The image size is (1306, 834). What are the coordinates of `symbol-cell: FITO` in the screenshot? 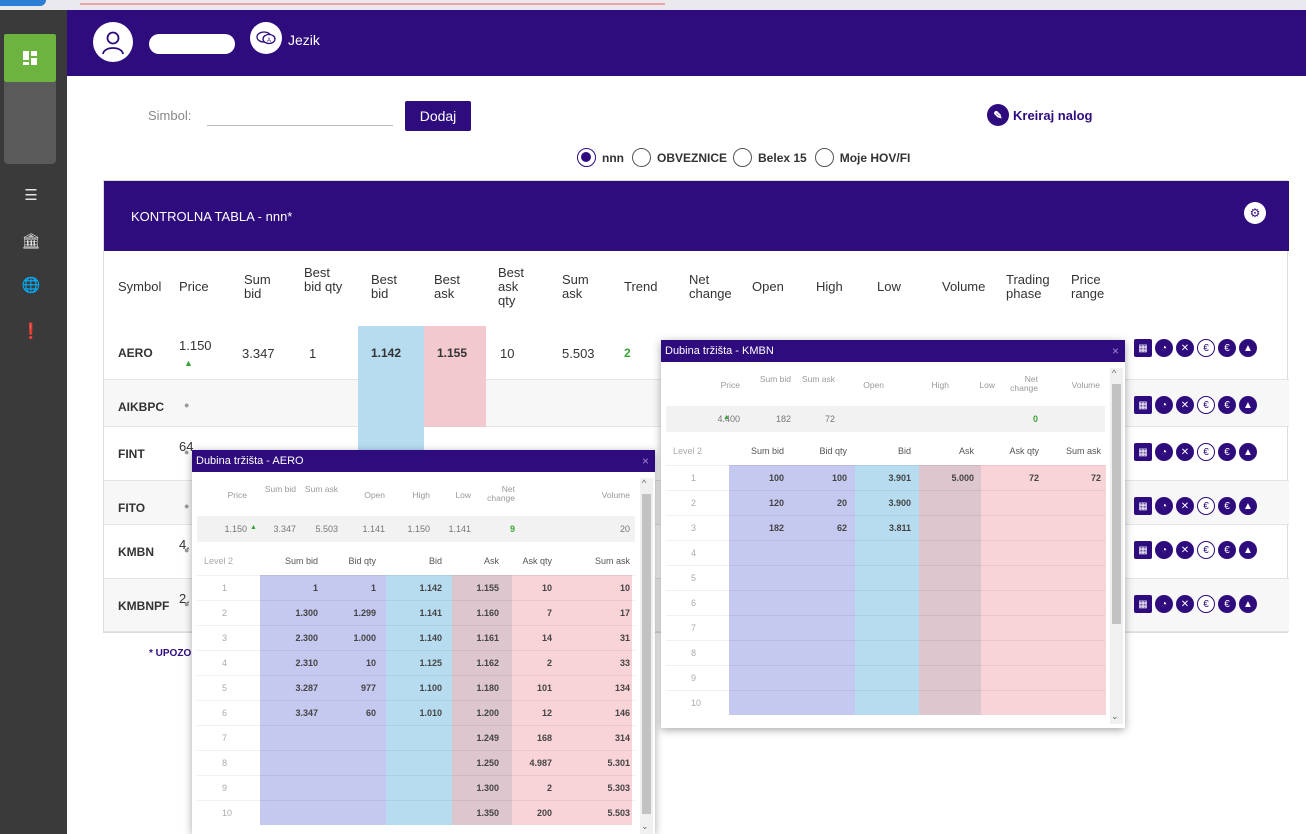 It's located at (131, 508).